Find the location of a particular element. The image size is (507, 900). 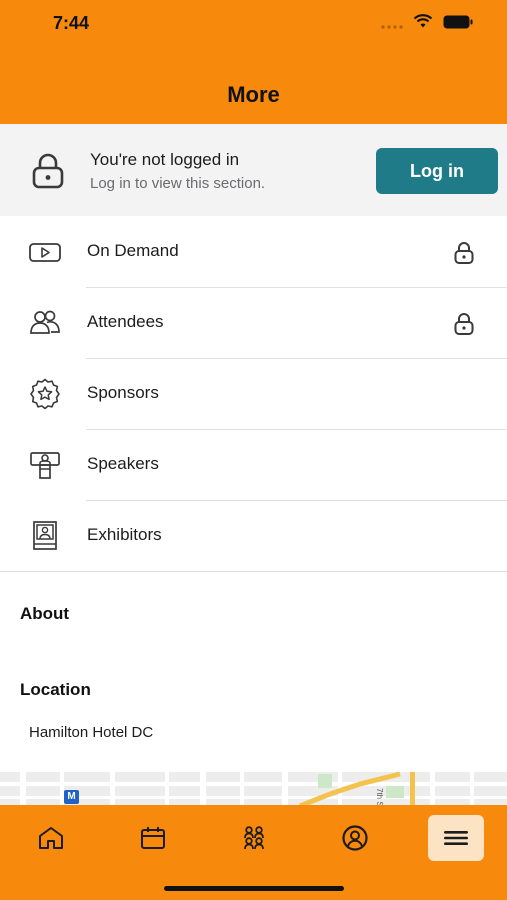

signal-icon is located at coordinates (392, 26).